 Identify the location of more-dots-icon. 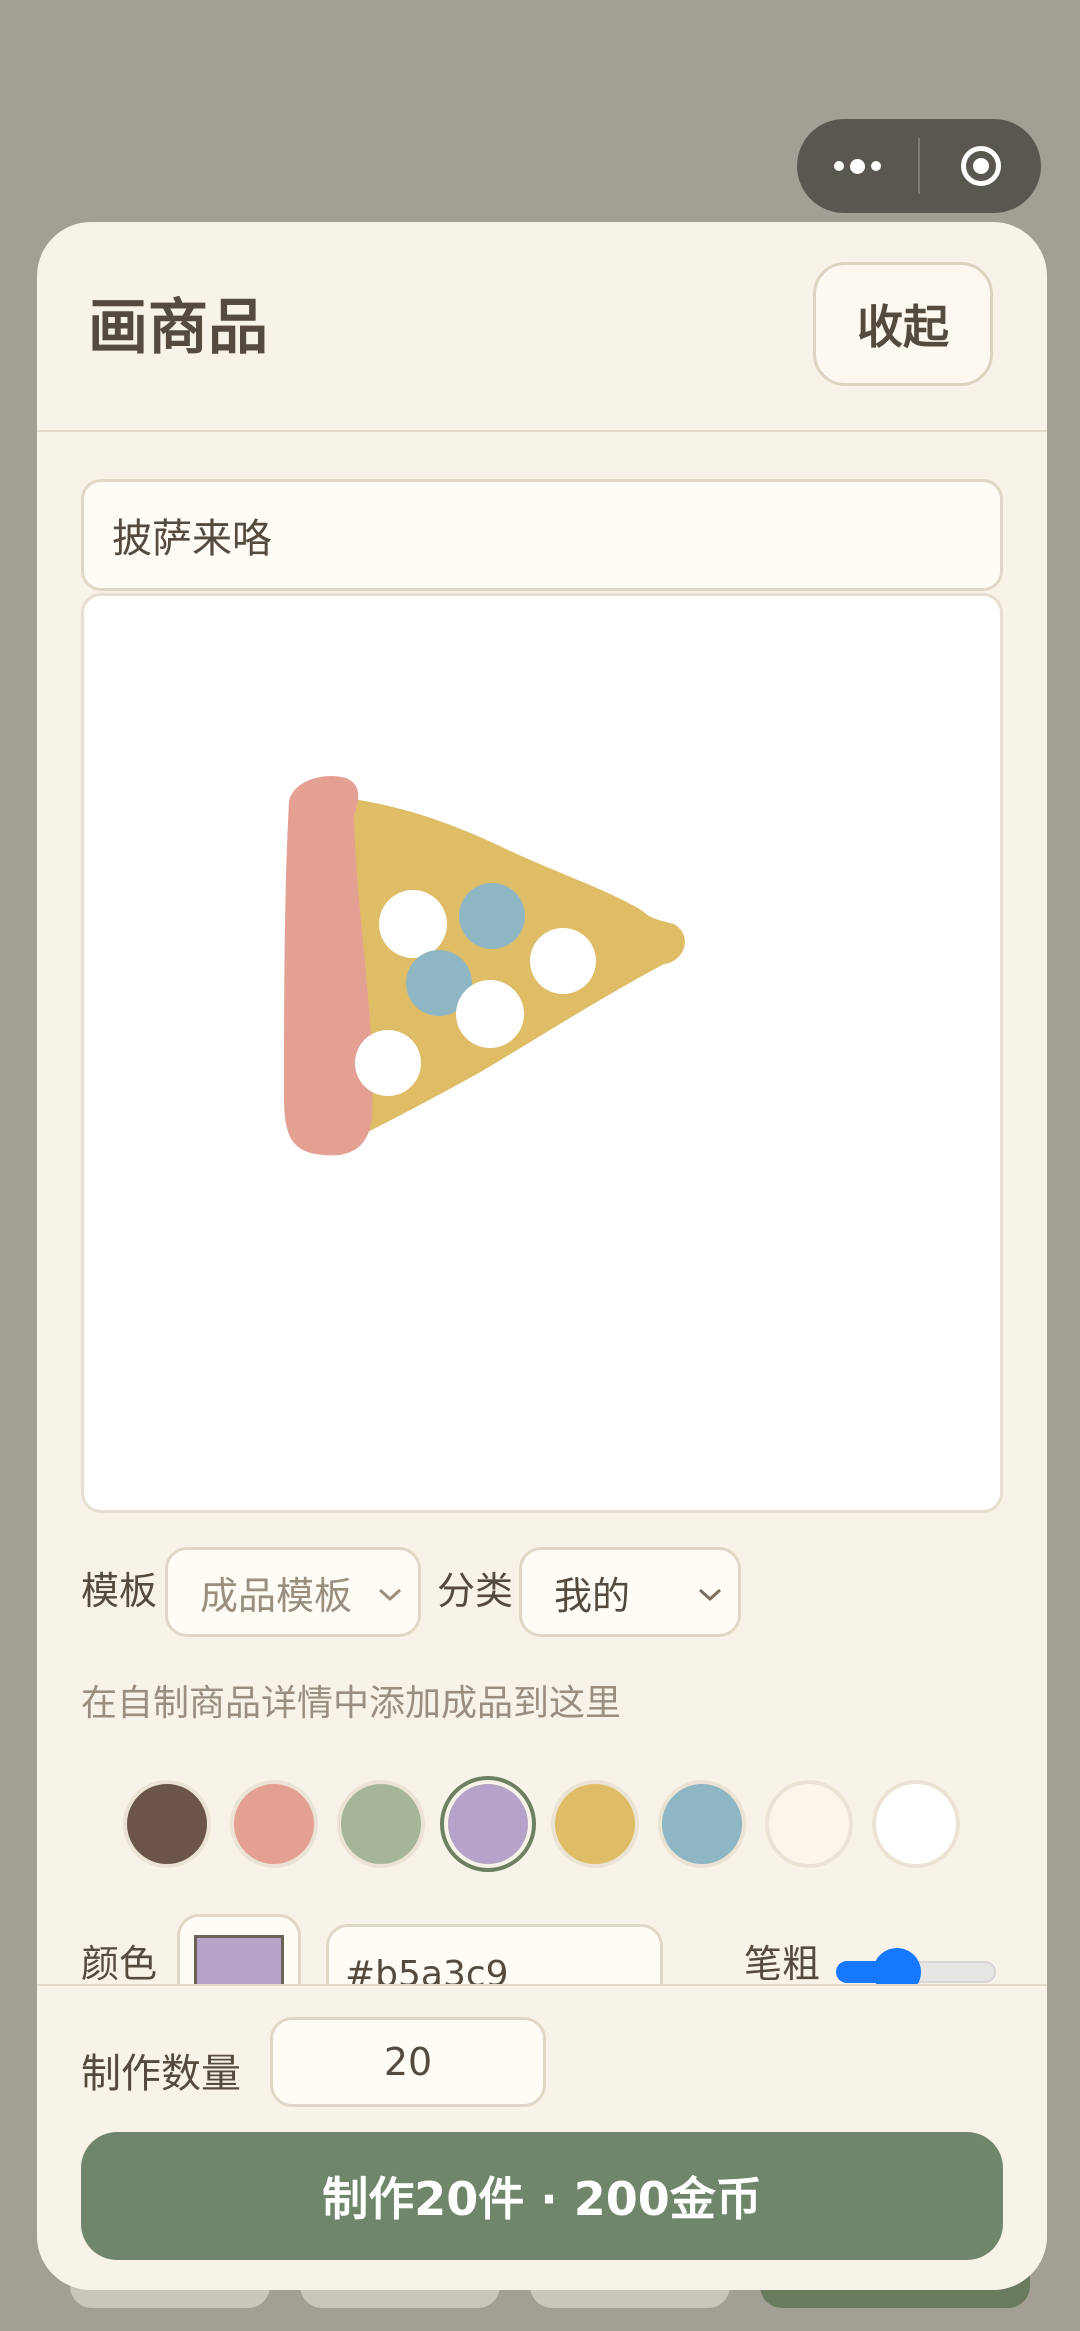
(857, 166).